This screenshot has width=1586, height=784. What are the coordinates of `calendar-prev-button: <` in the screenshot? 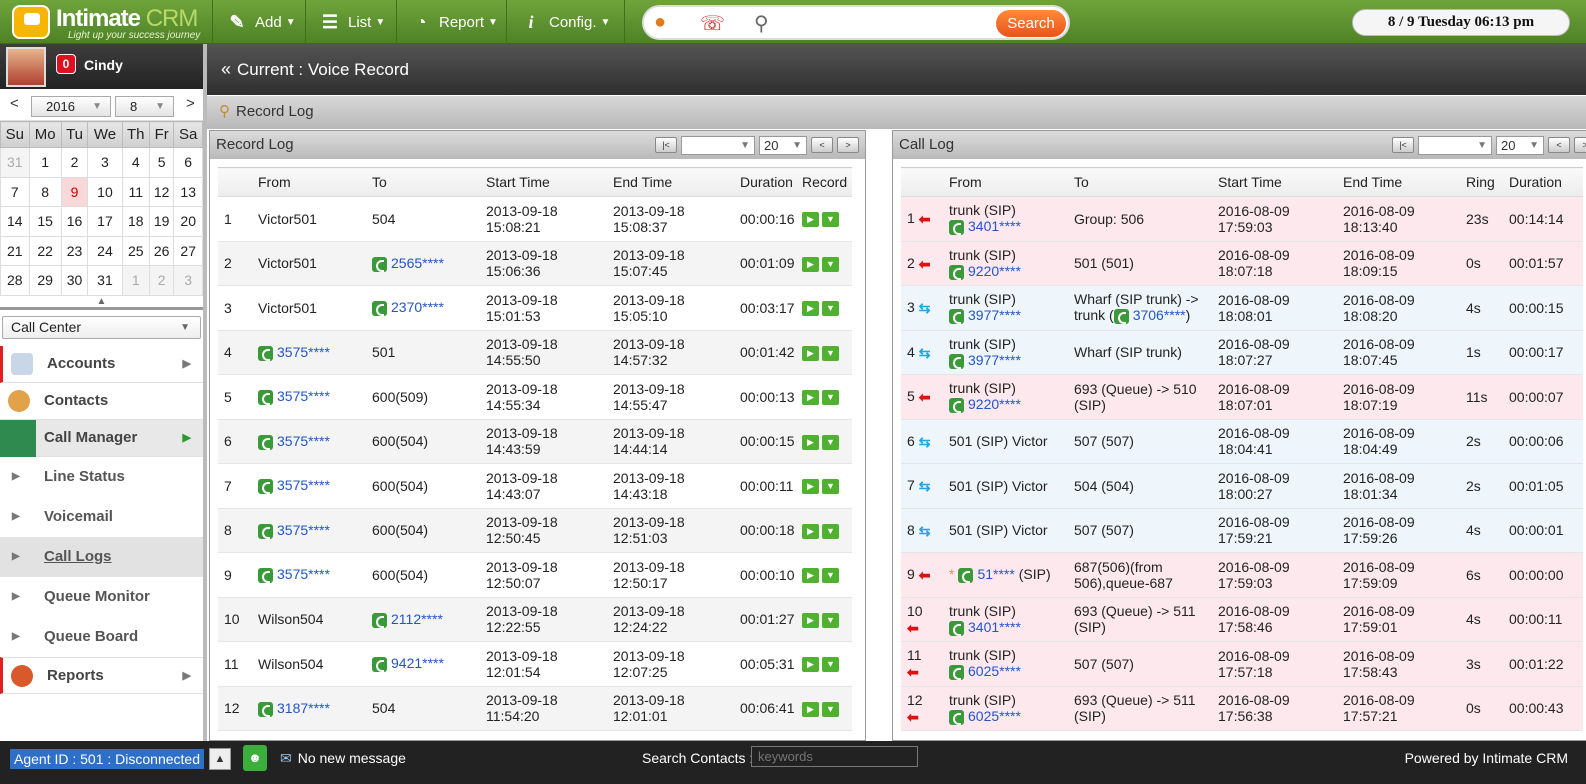 It's located at (14, 103).